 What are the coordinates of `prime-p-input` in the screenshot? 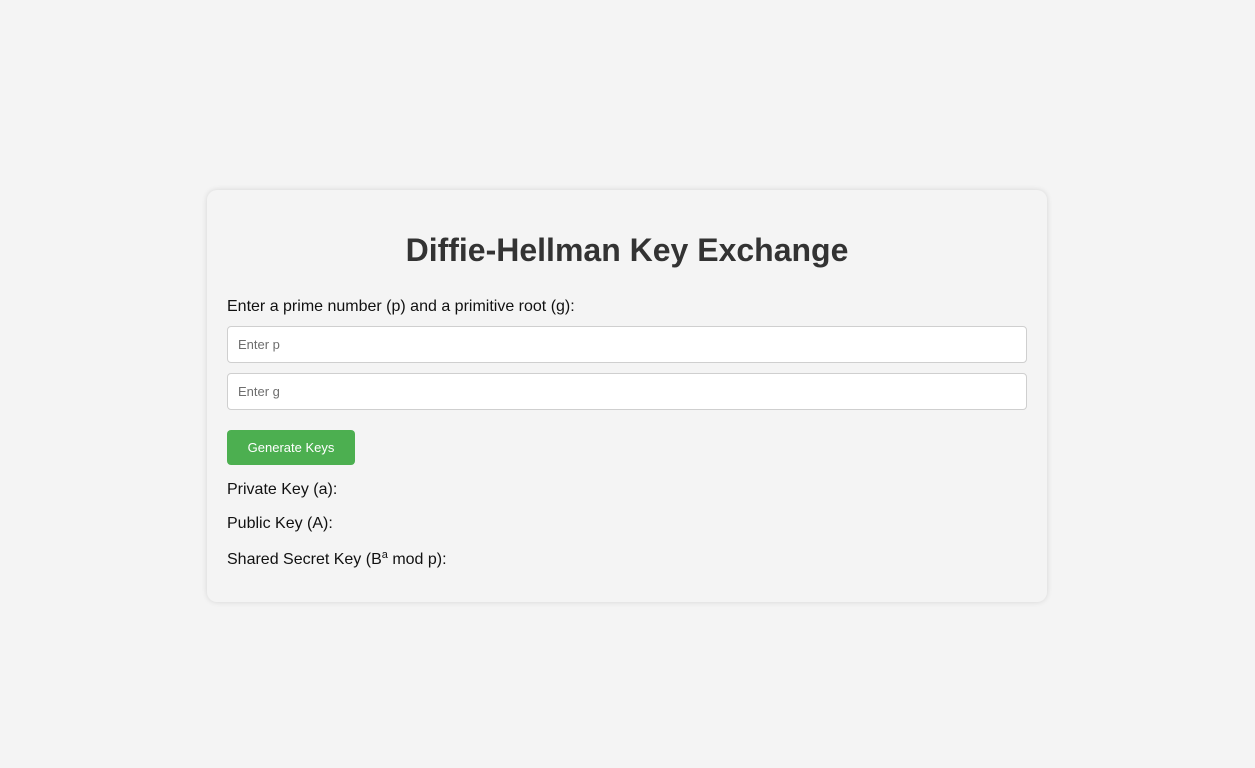 It's located at (627, 344).